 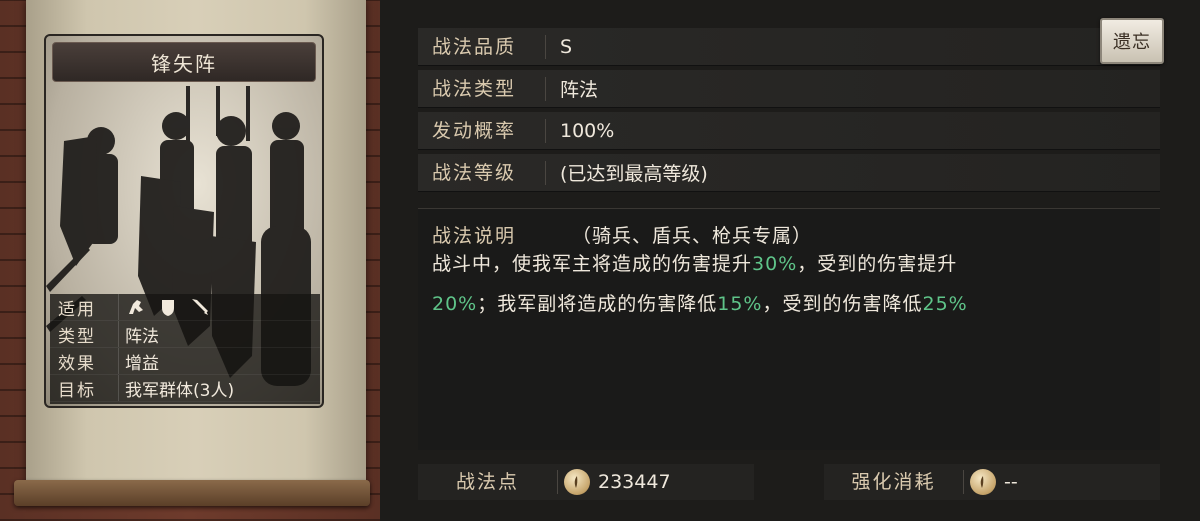 I want to click on description-line-1: 战斗中，使我军主将造成的伤害提升30%，受到的伤害提升, so click(x=694, y=262).